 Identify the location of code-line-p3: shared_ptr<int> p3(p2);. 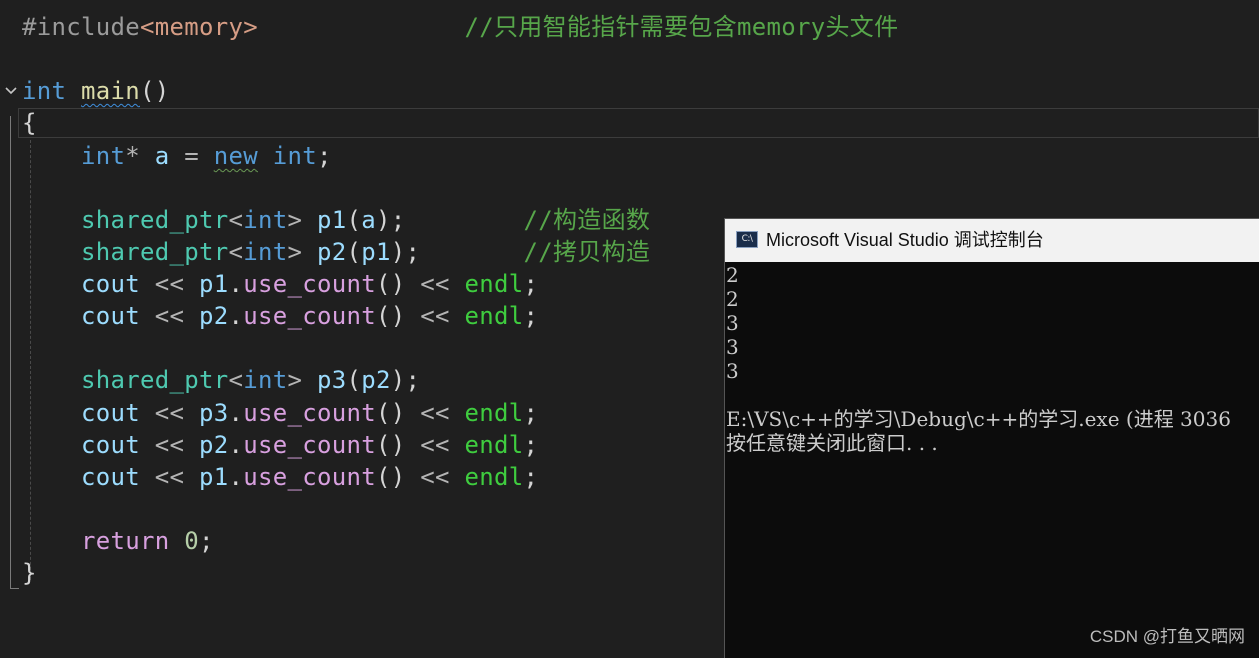
(221, 380).